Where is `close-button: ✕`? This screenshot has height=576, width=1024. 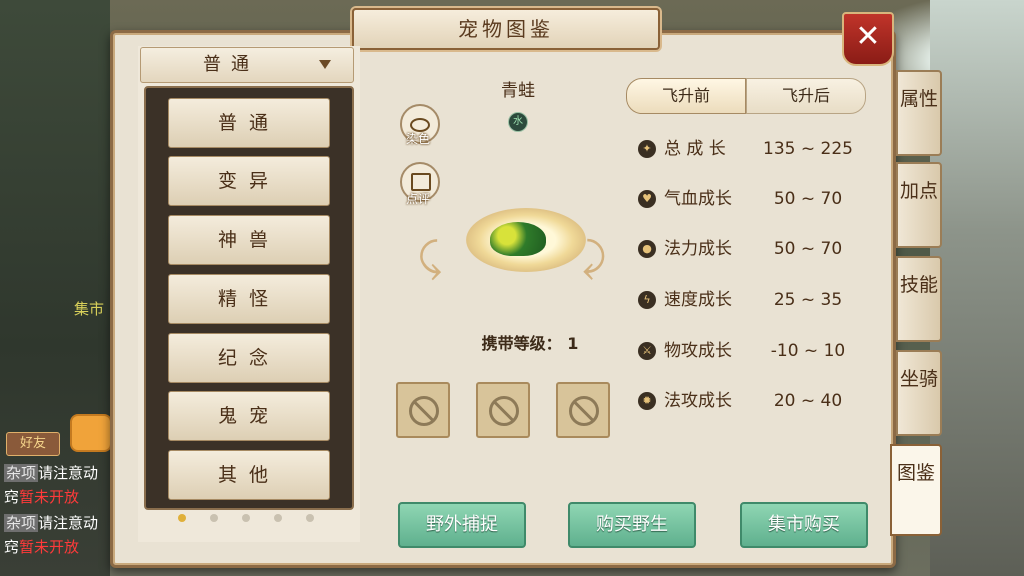 close-button: ✕ is located at coordinates (868, 39).